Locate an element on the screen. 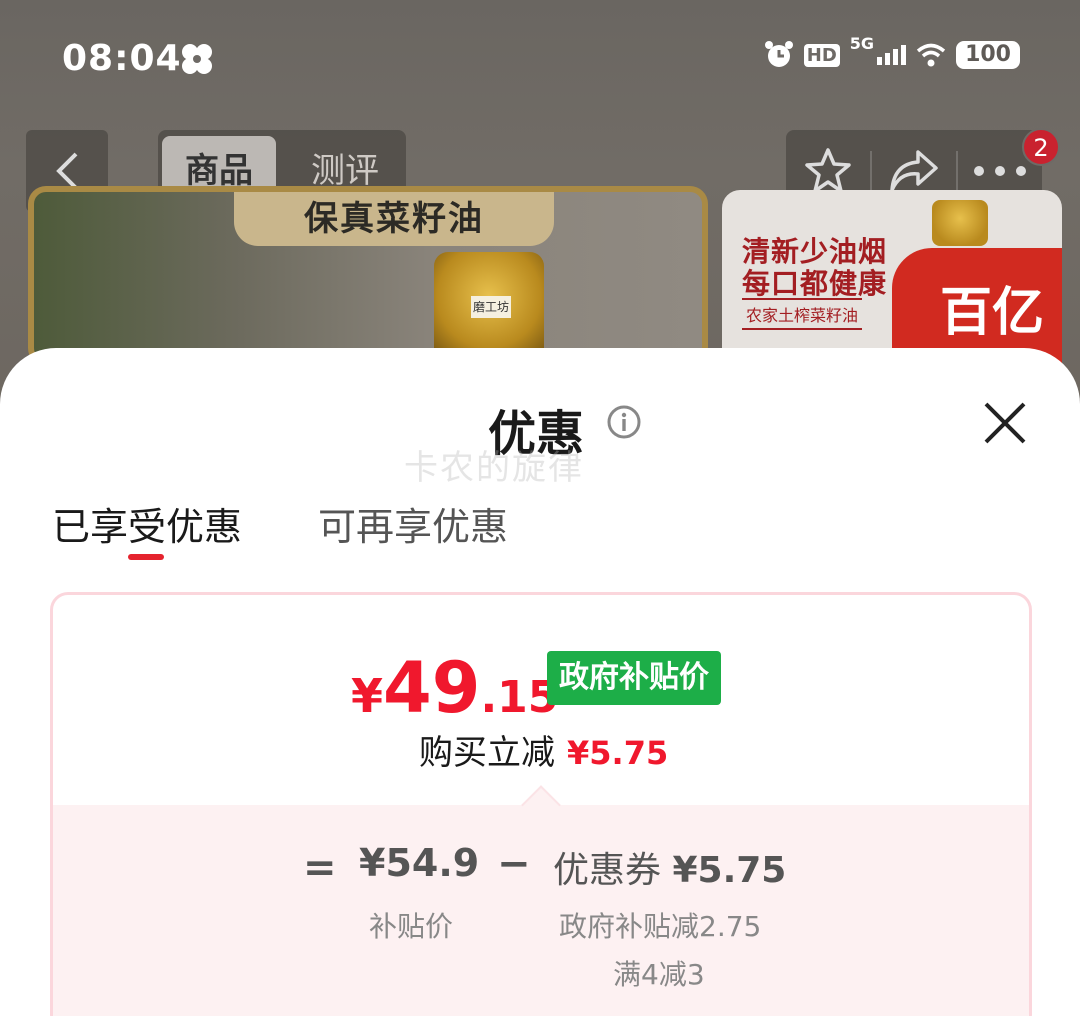 The image size is (1080, 1016). subsidy-price: ¥54.9 is located at coordinates (419, 863).